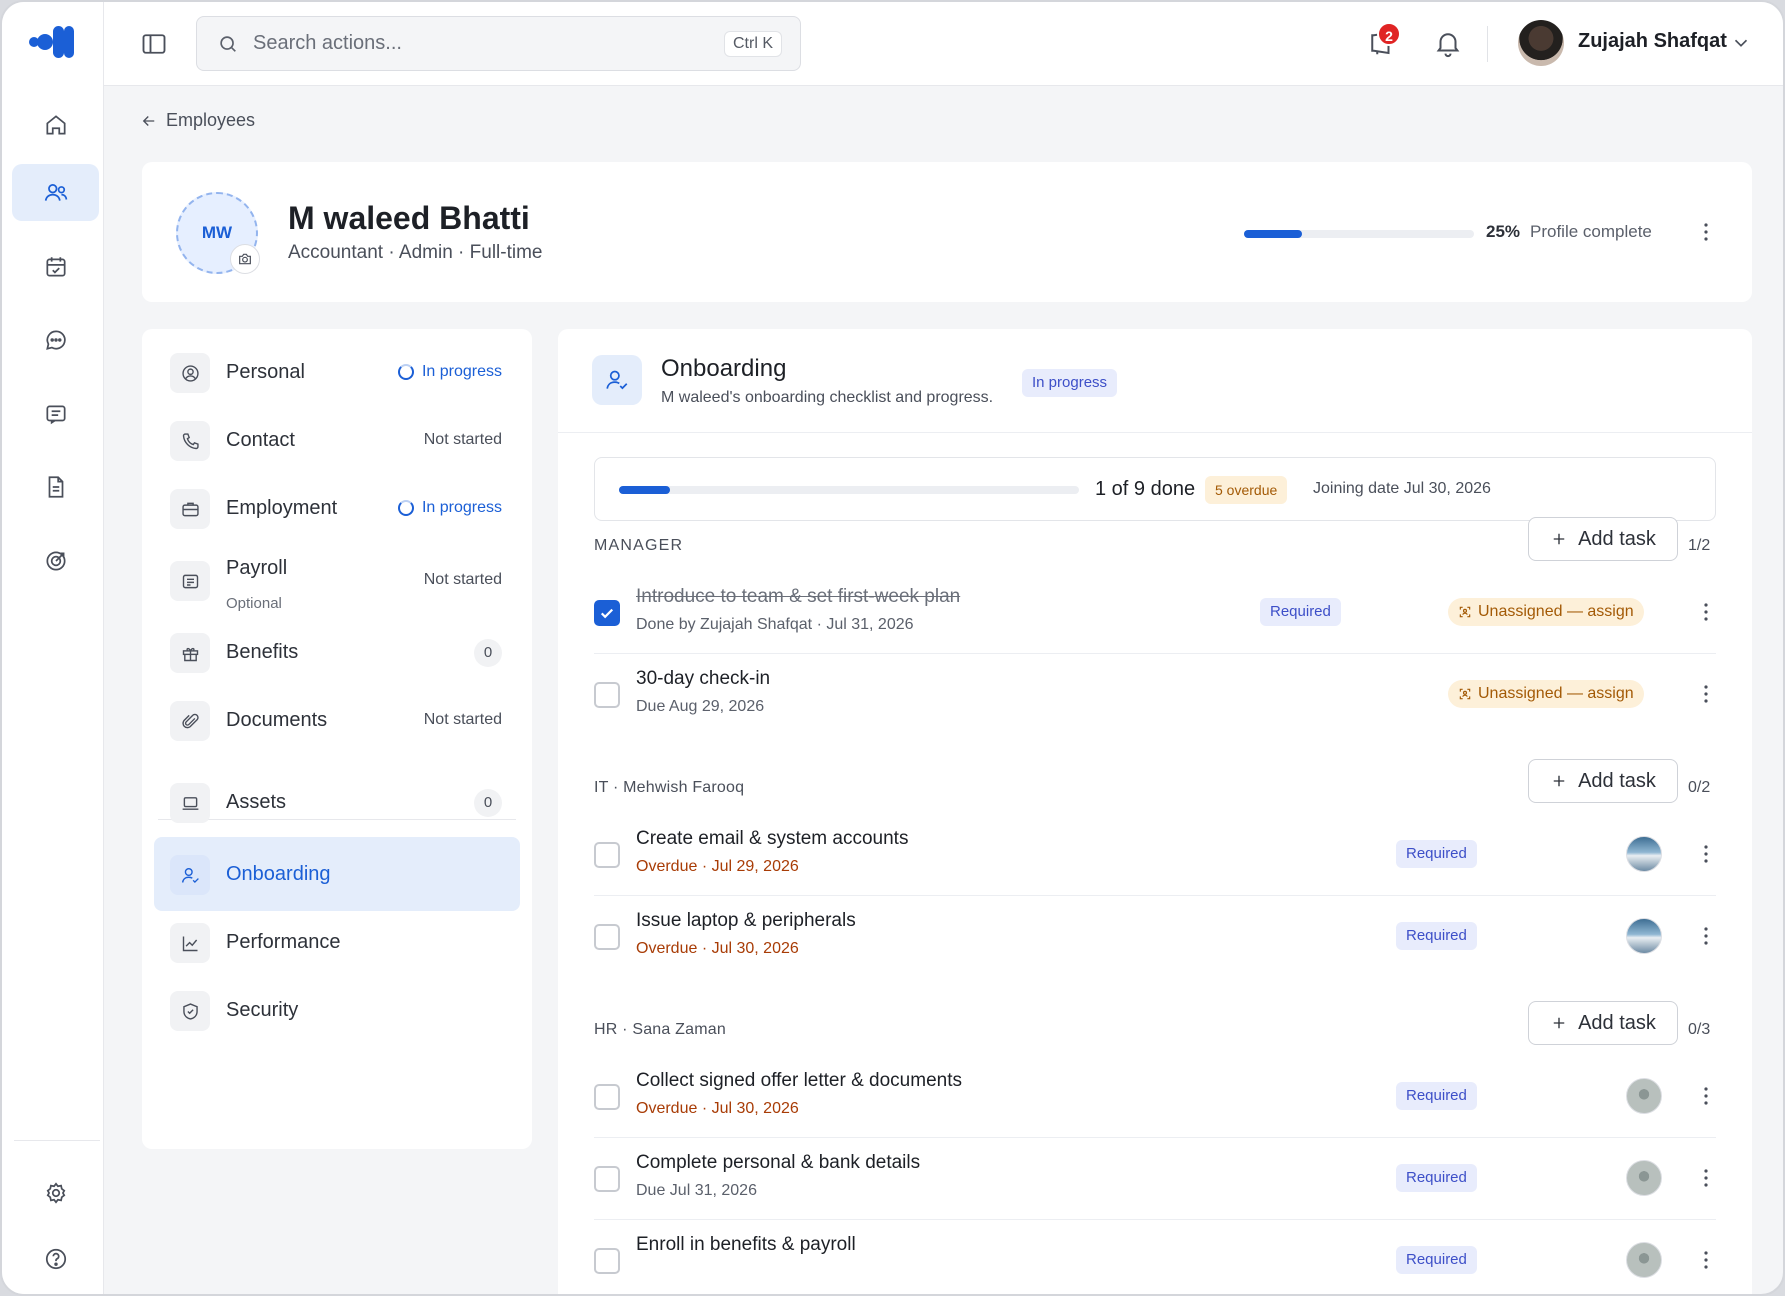  I want to click on onboarding-status-badge: In progress, so click(1070, 383).